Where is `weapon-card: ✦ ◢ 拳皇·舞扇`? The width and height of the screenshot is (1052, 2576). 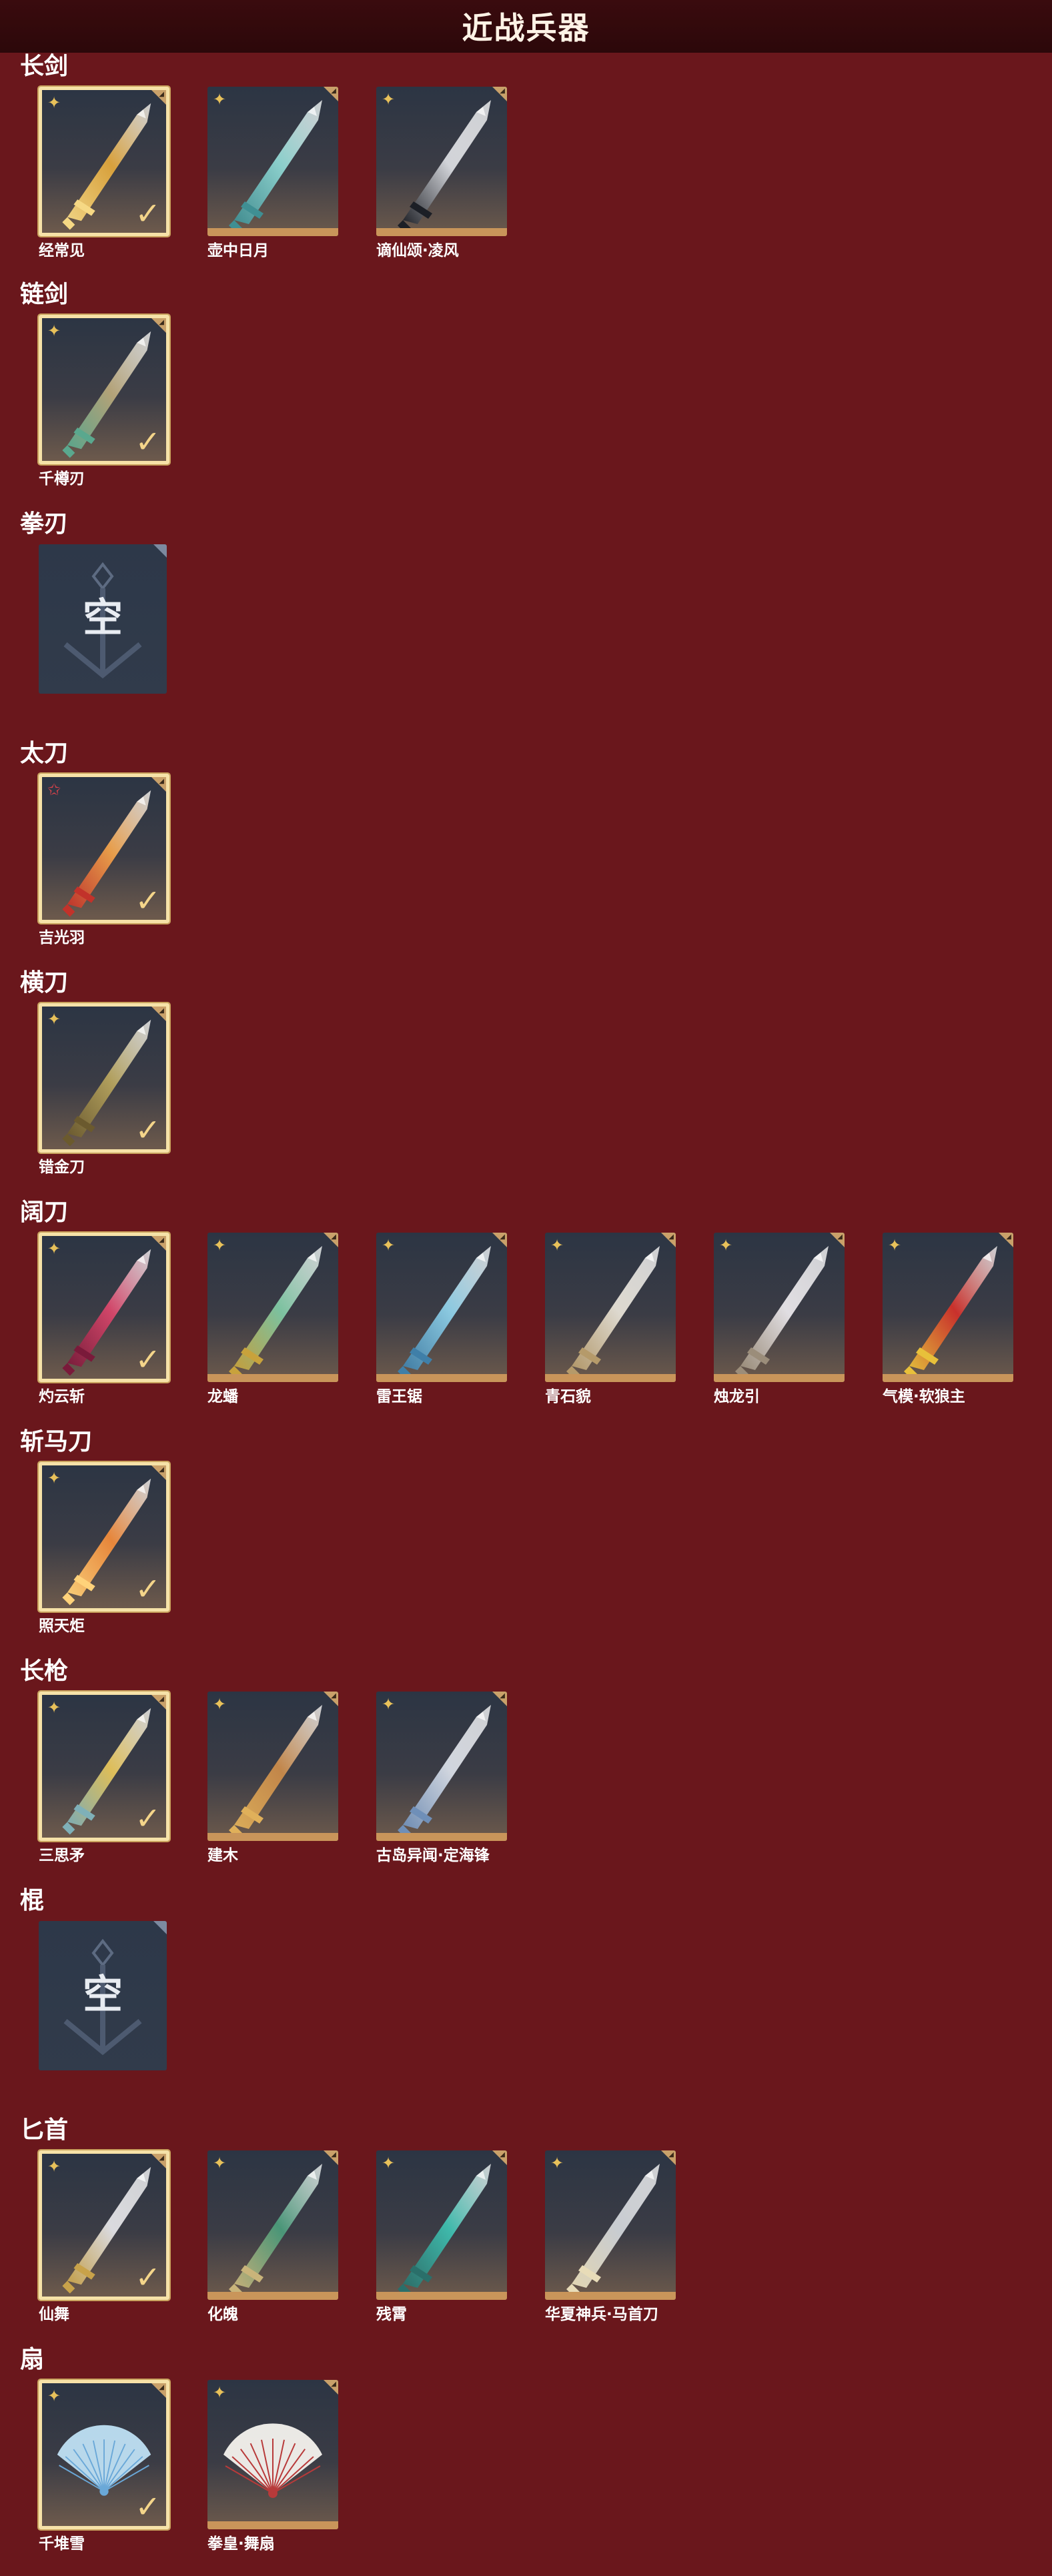
weapon-card: ✦ ◢ 拳皇·舞扇 is located at coordinates (273, 2466).